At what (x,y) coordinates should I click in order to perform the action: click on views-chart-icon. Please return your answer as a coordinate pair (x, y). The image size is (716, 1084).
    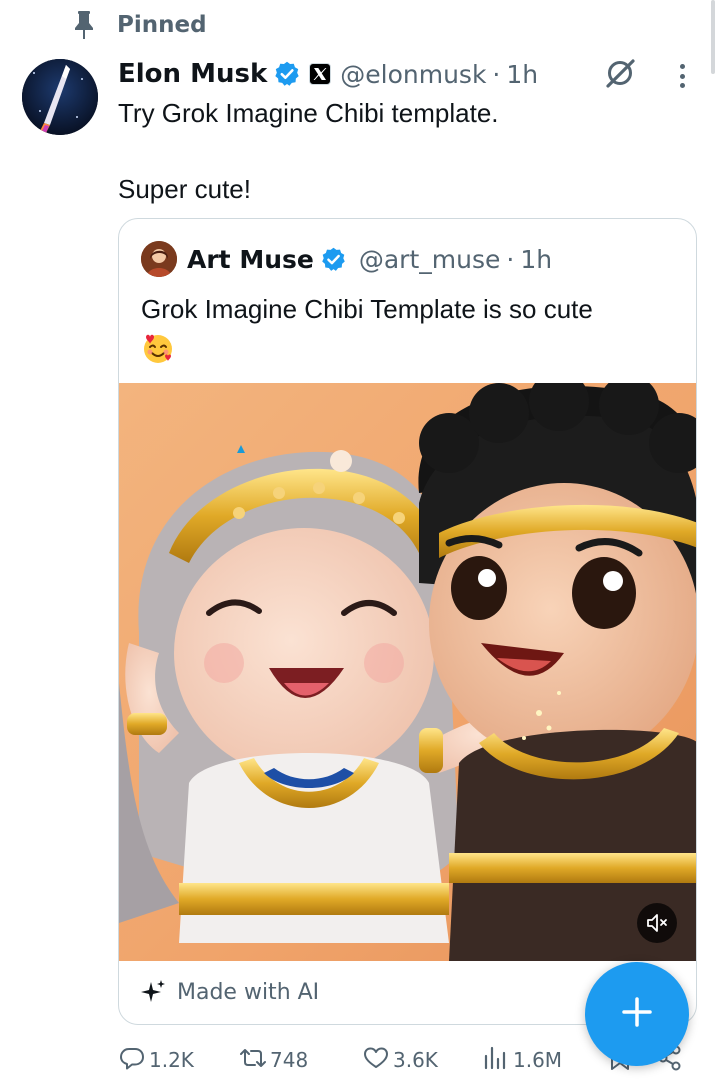
    Looking at the image, I should click on (496, 1060).